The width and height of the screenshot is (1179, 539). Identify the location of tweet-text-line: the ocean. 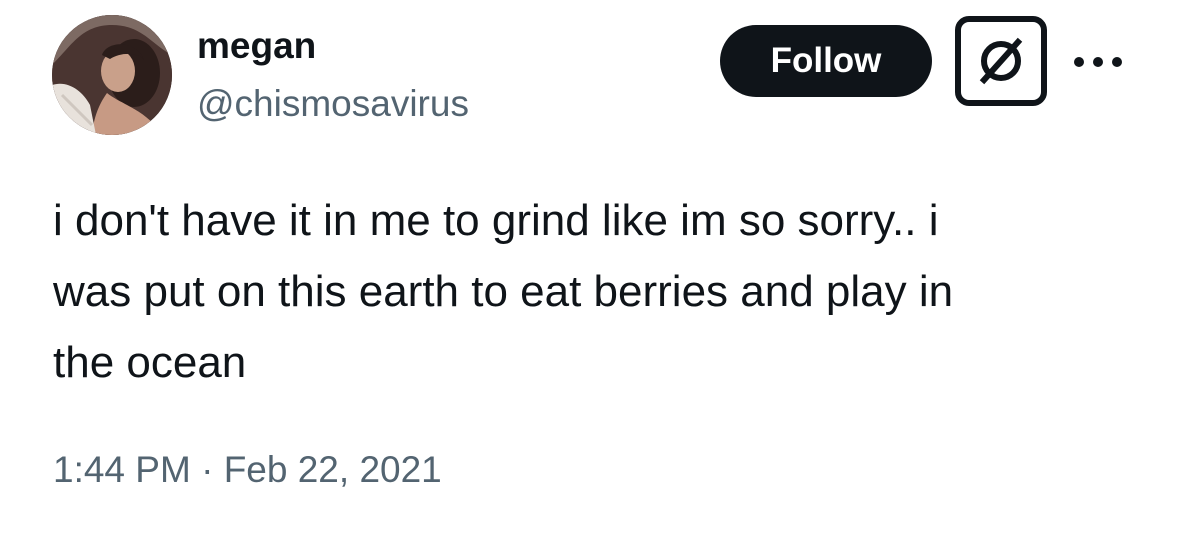
(150, 362).